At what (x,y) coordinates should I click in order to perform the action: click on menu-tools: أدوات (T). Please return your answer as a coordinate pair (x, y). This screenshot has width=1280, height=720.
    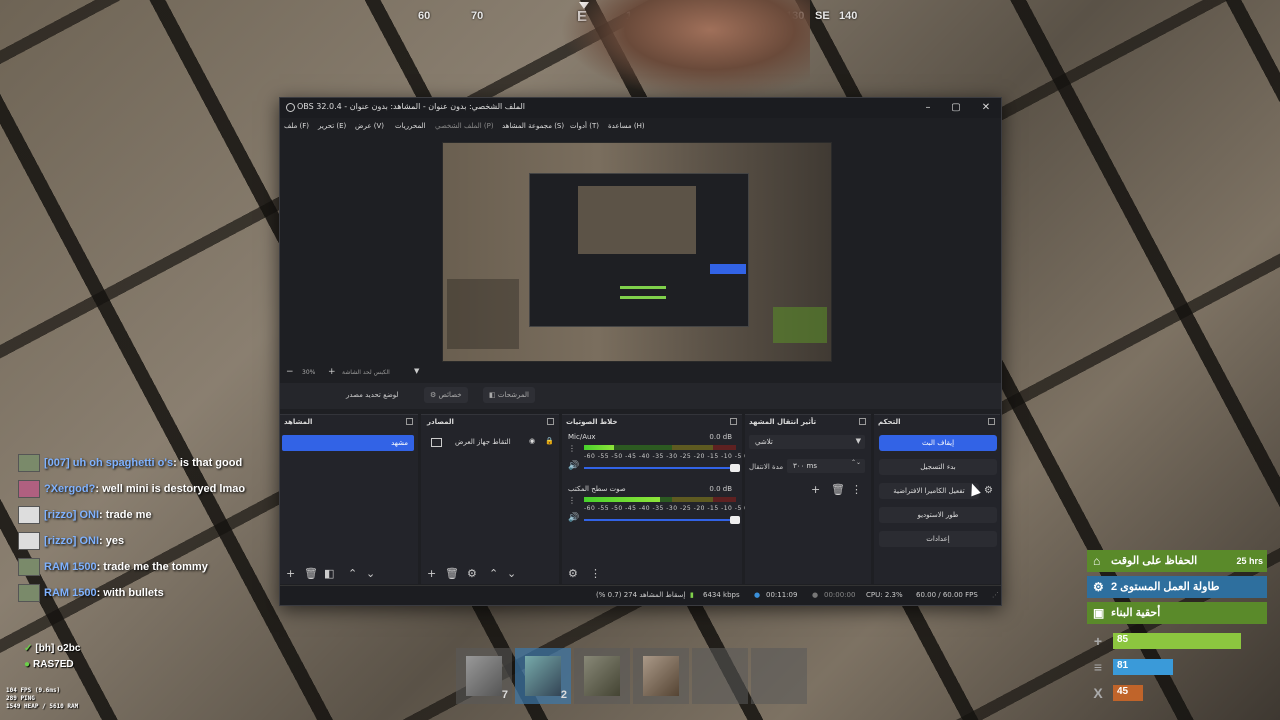
    Looking at the image, I should click on (584, 126).